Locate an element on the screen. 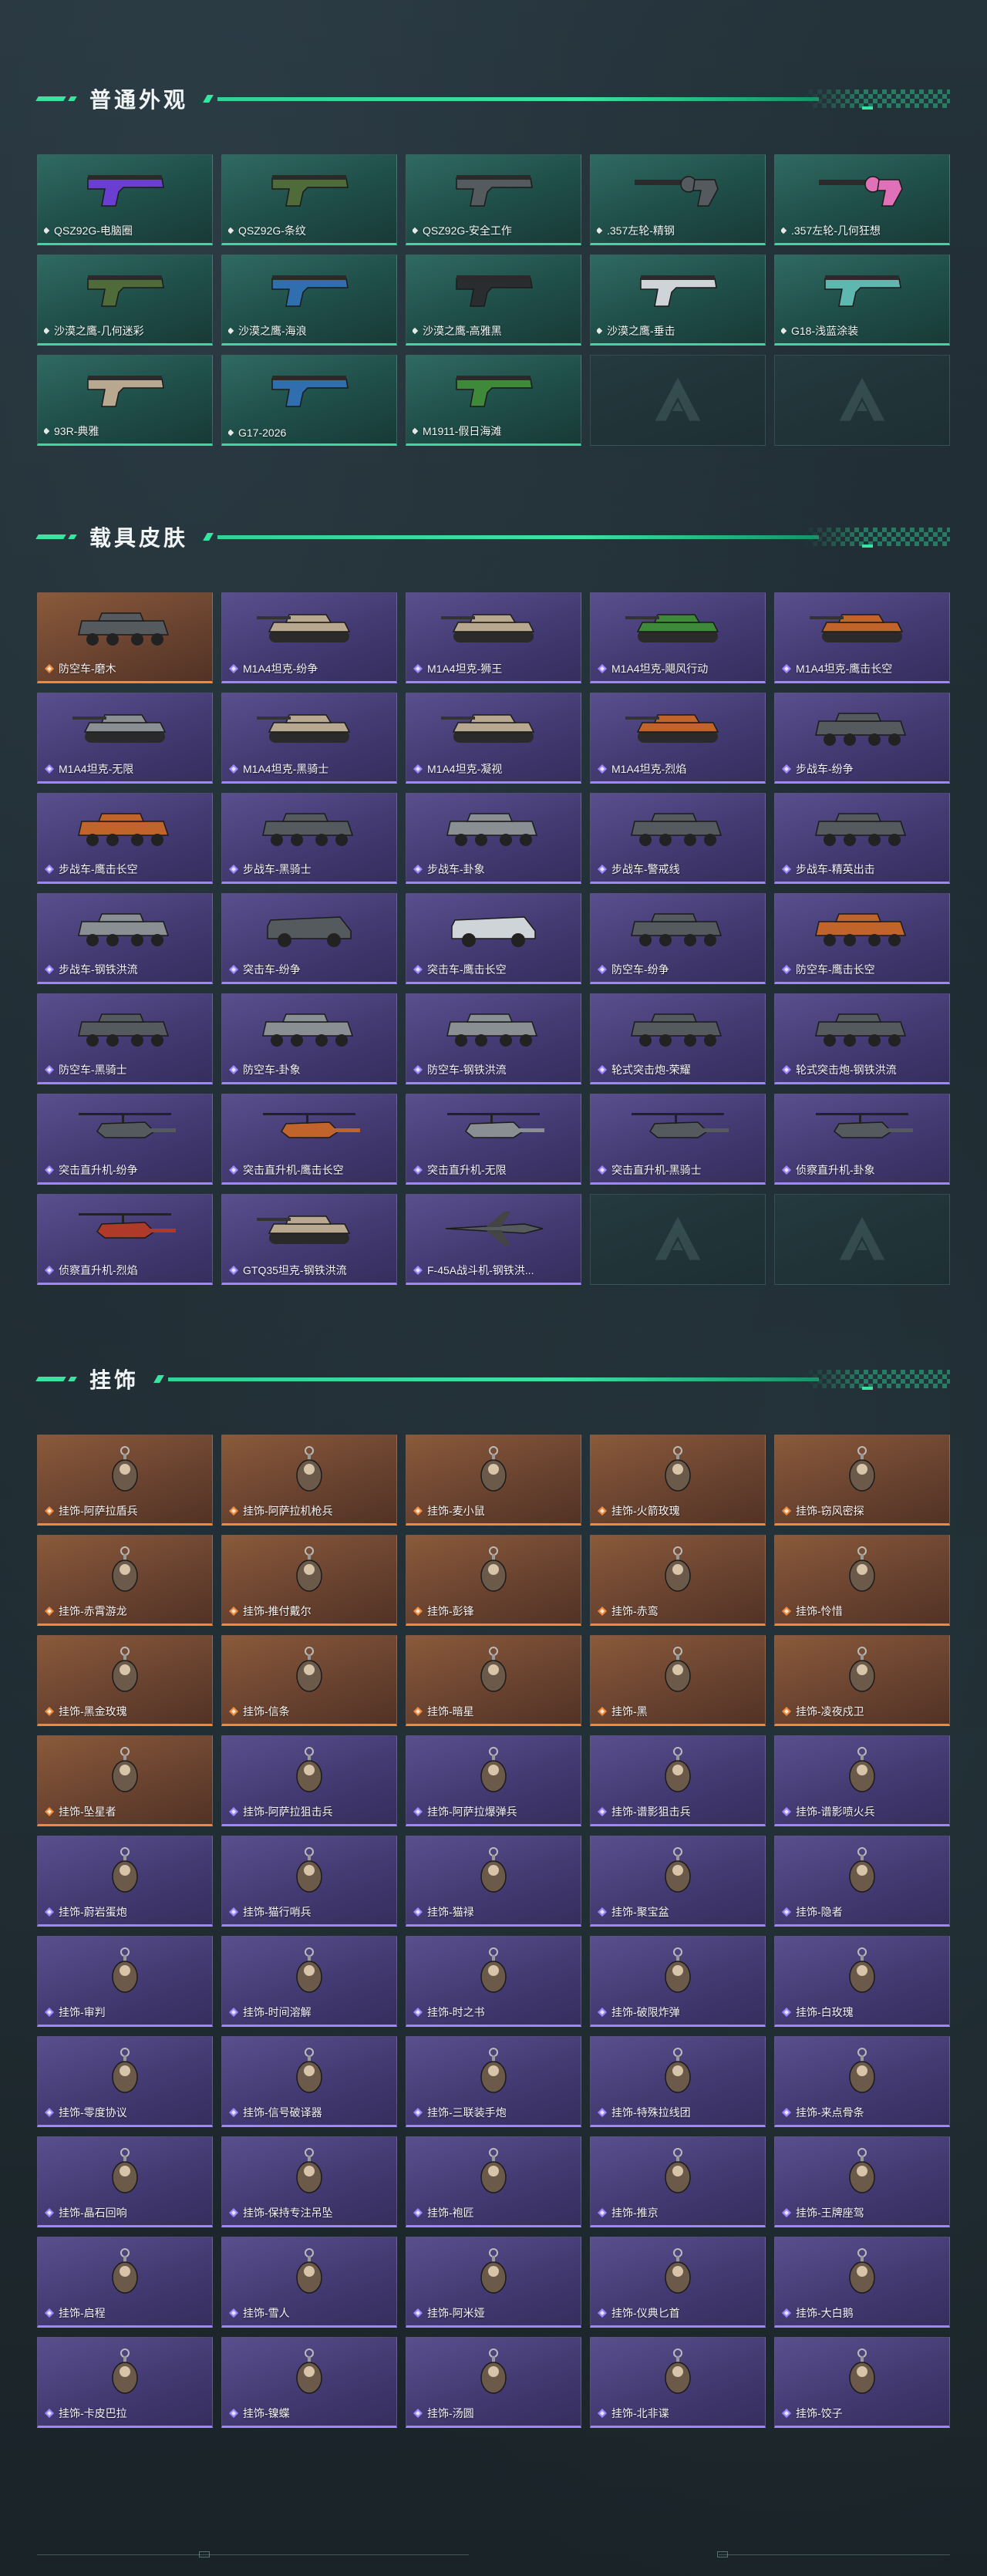 The image size is (987, 2576). item-card: 挂饰-北非谍 is located at coordinates (678, 2382).